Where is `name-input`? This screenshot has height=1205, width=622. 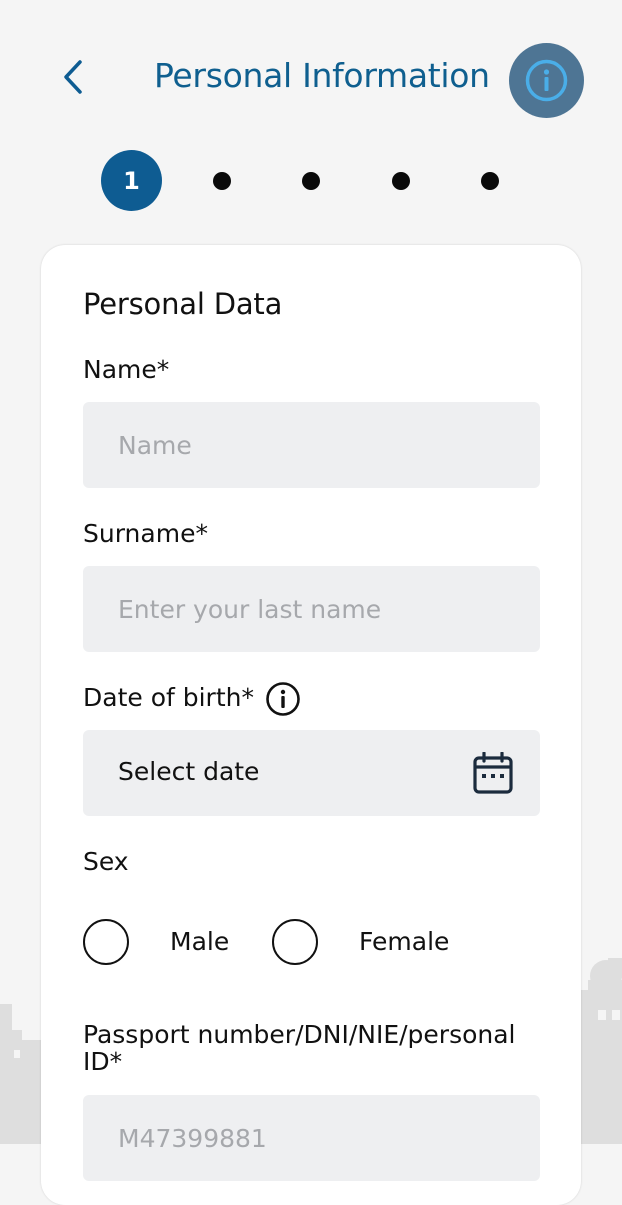 name-input is located at coordinates (311, 445).